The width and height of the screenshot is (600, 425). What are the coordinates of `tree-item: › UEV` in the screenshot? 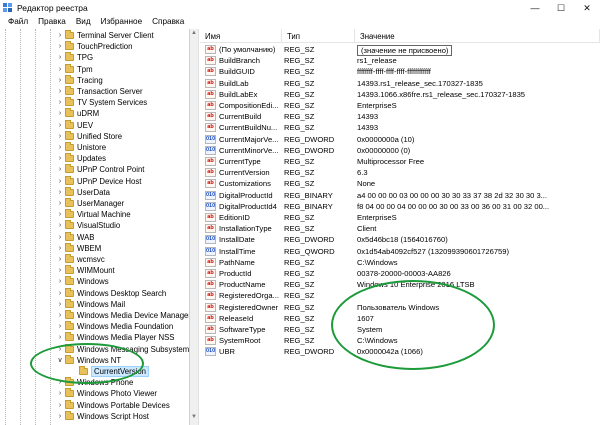 It's located at (74, 125).